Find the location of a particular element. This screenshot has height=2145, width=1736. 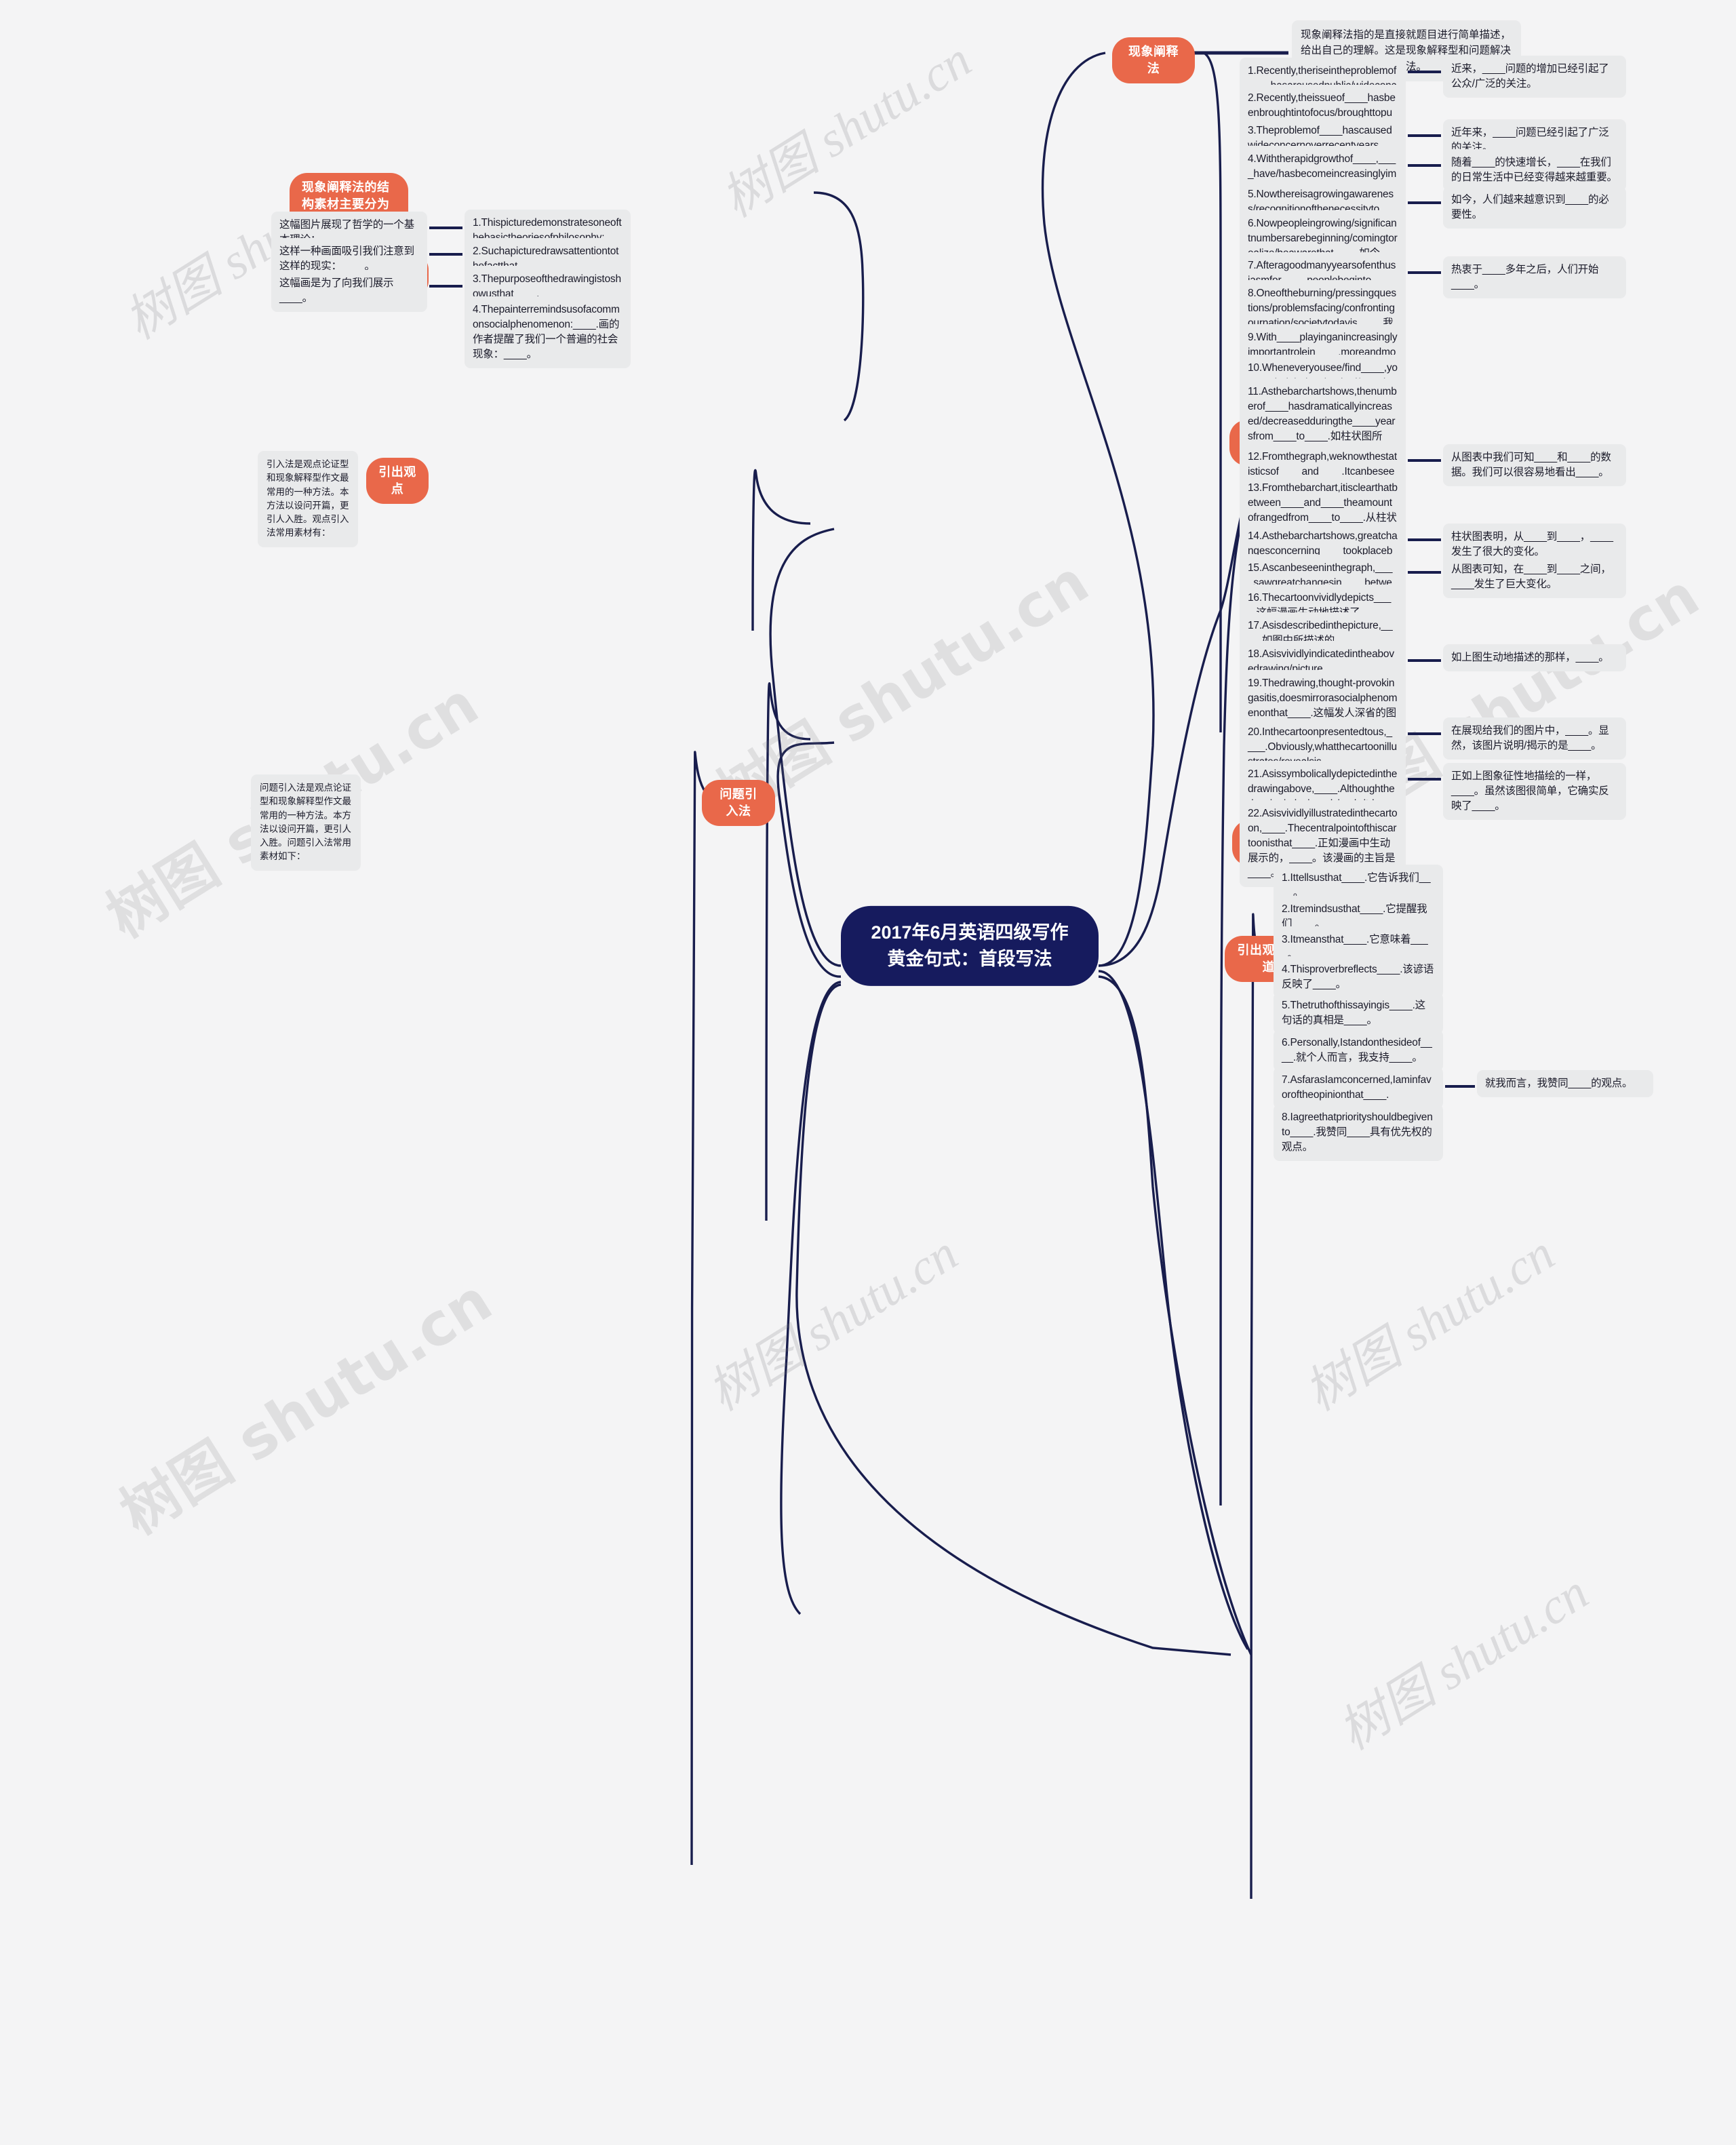

topic-label: 问题引入法 is located at coordinates (738, 803).